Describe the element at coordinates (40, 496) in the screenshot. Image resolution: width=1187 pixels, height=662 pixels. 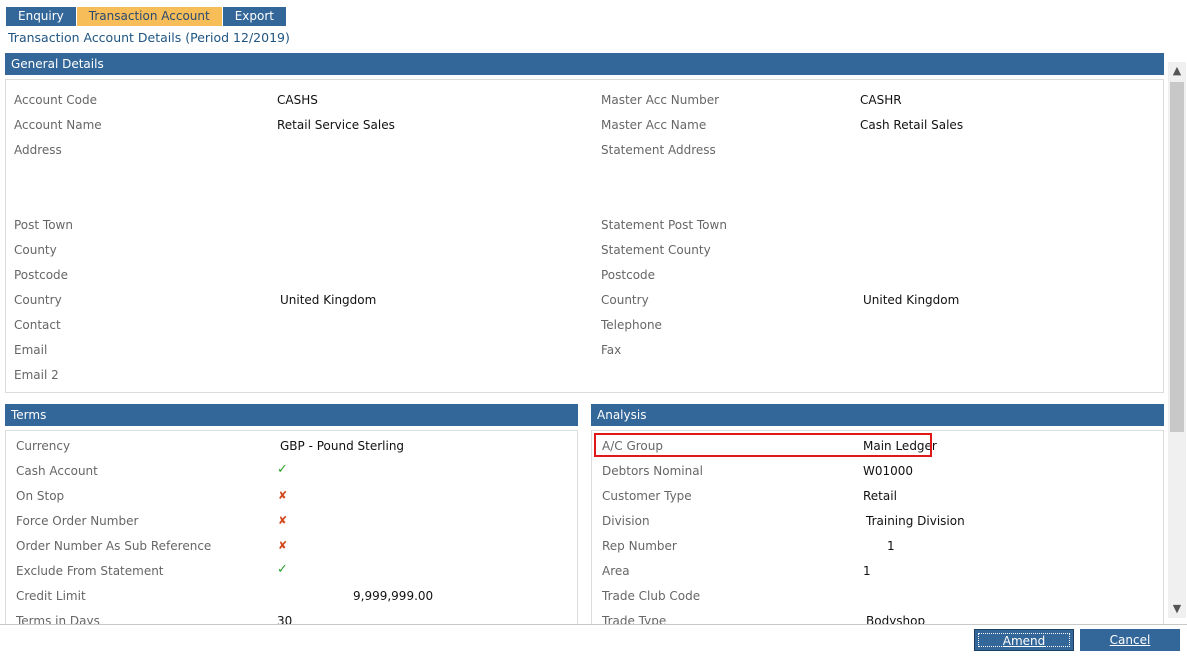
I see `label-on-stop: On Stop` at that location.